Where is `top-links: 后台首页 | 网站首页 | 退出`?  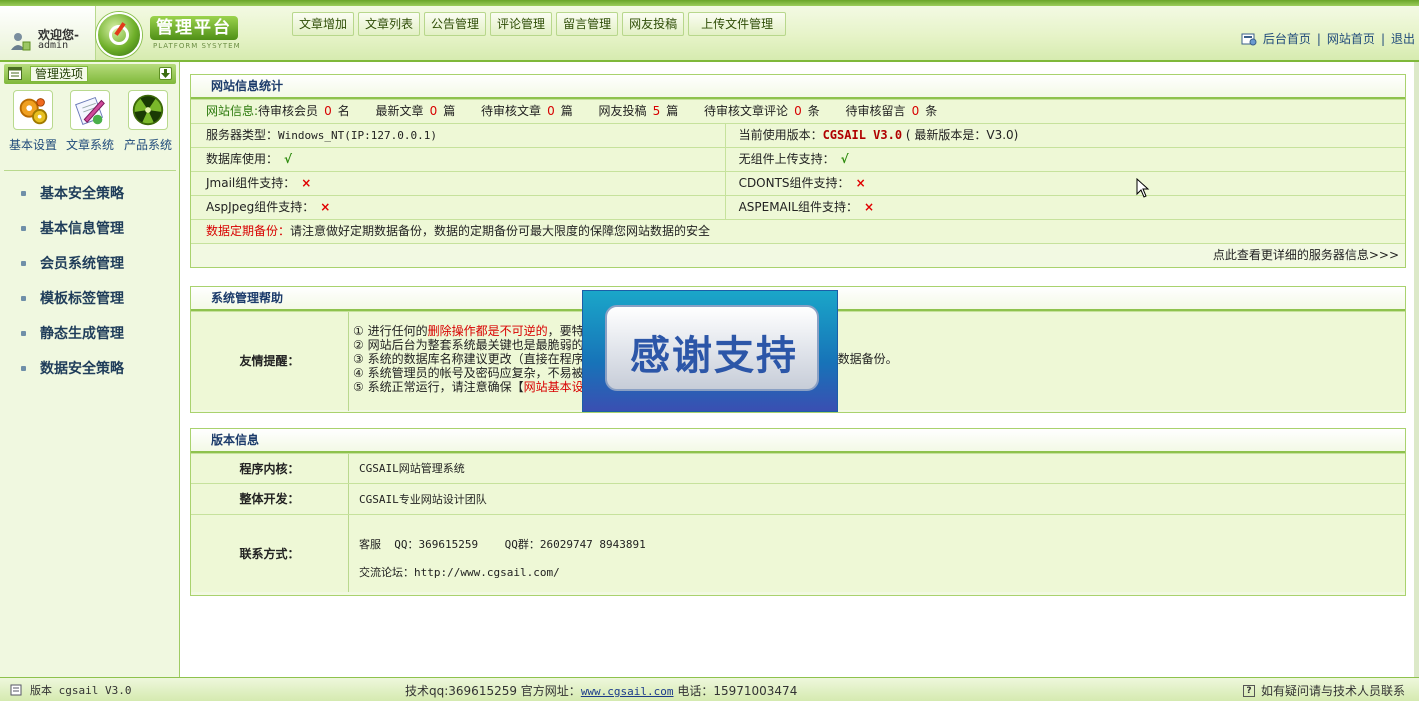 top-links: 后台首页 | 网站首页 | 退出 is located at coordinates (1328, 38).